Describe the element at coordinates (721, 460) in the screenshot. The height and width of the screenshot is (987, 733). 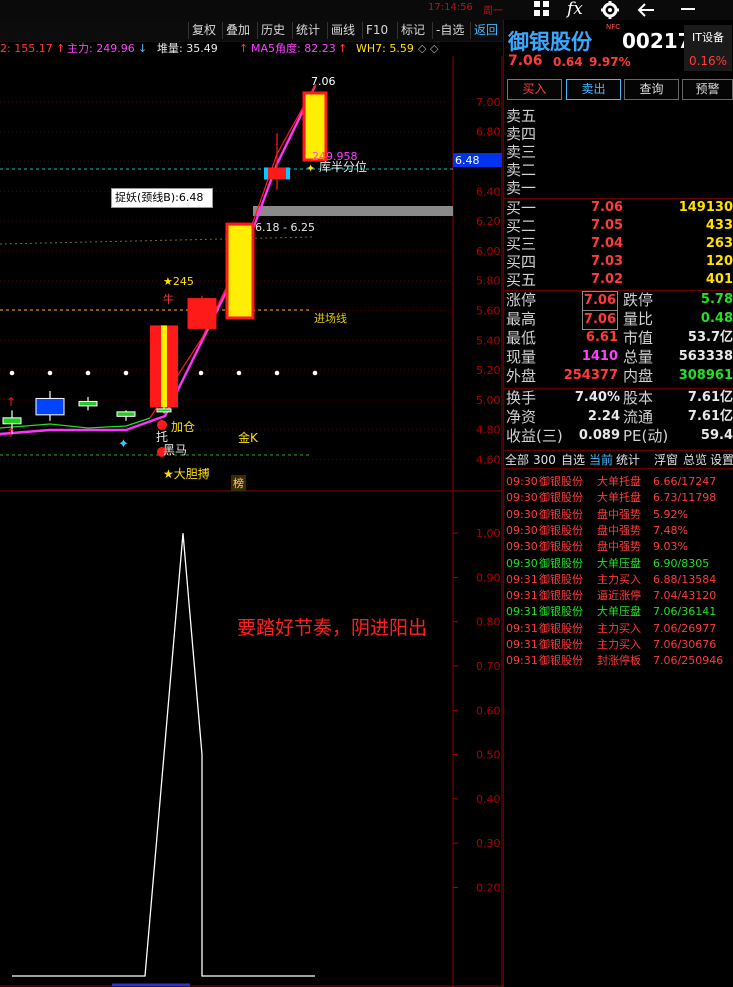
I see `tab-7: 设置` at that location.